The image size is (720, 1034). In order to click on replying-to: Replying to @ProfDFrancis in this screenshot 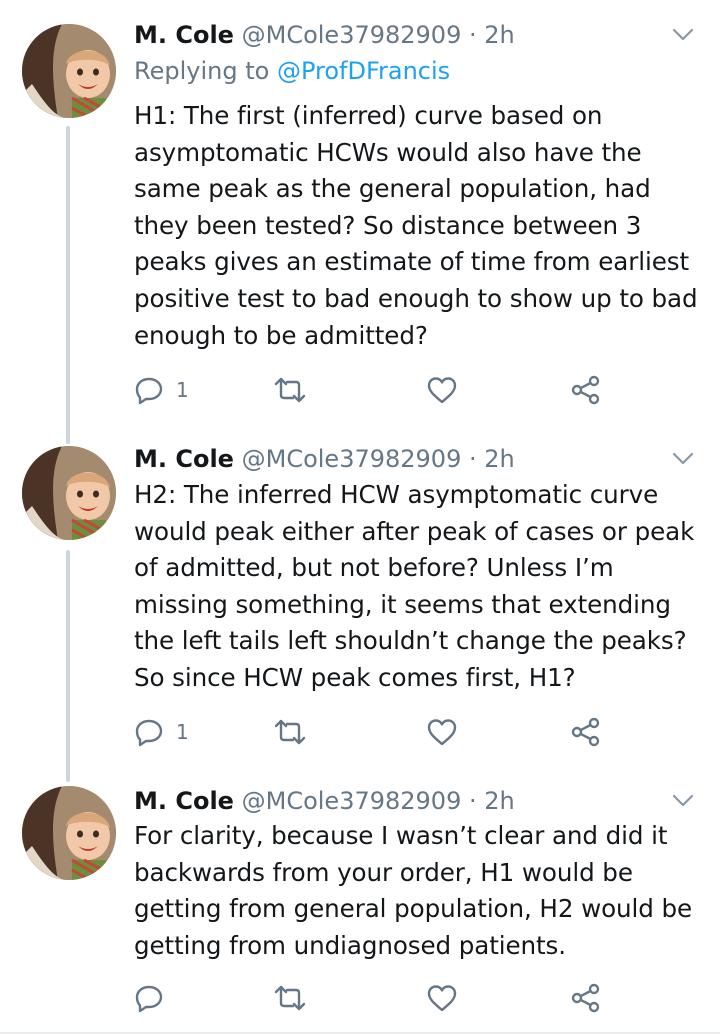, I will do `click(292, 71)`.